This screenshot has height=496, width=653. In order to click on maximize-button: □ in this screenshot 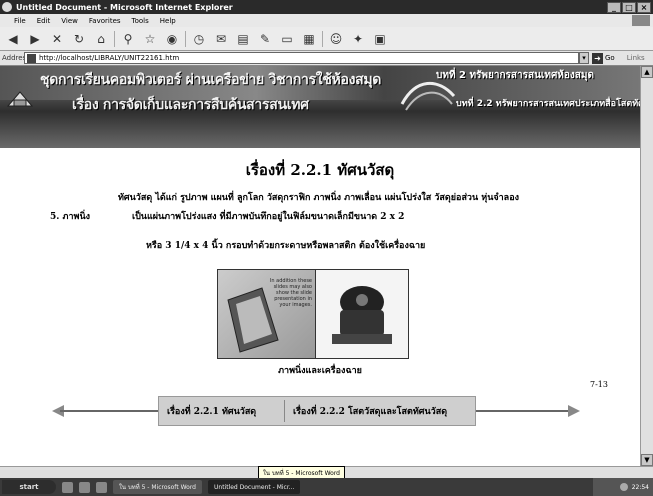, I will do `click(629, 7)`.